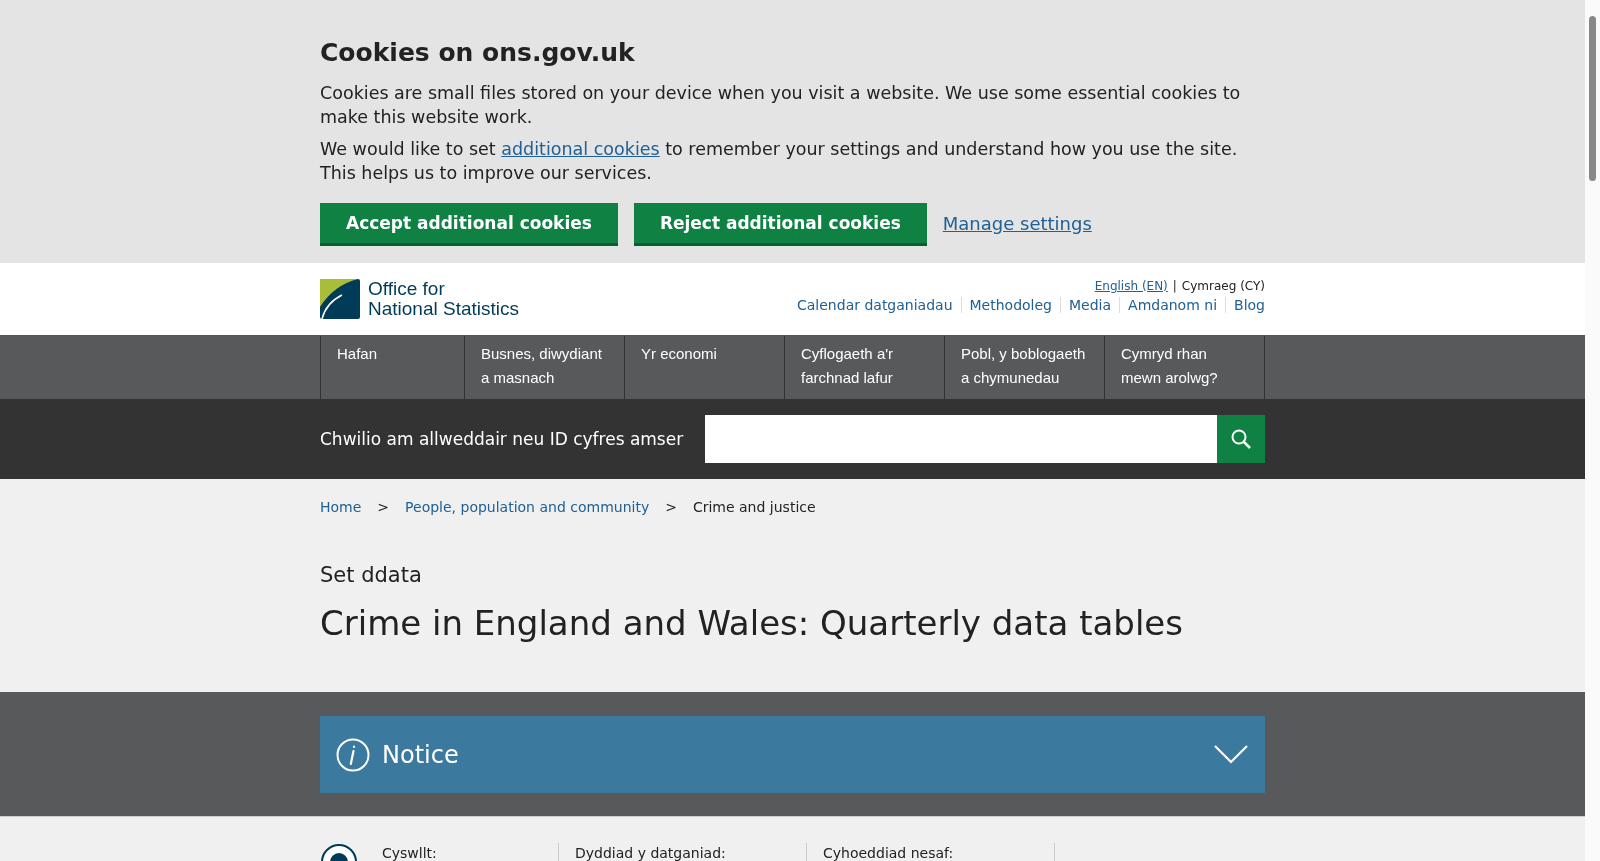  What do you see at coordinates (421, 754) in the screenshot?
I see `notice-title: Notice` at bounding box center [421, 754].